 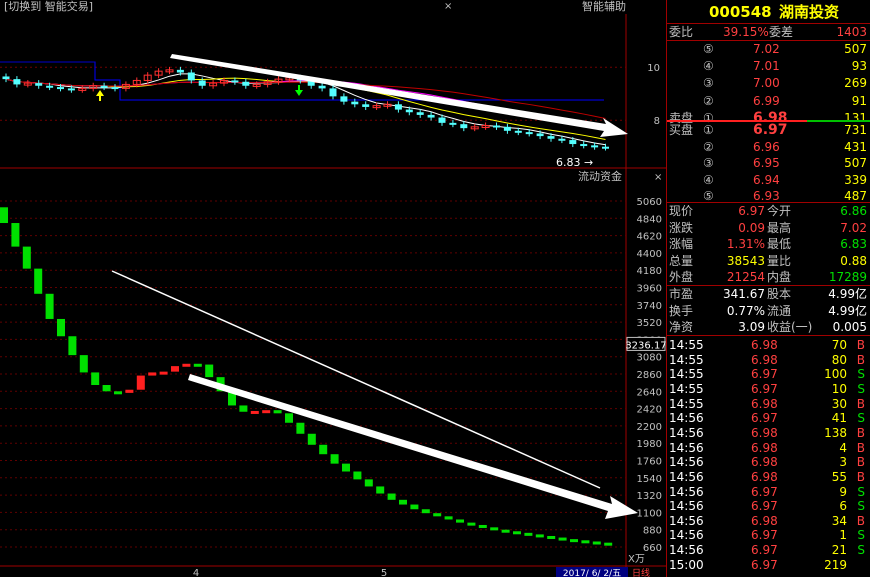 What do you see at coordinates (745, 310) in the screenshot?
I see `fund-value: 0.77%` at bounding box center [745, 310].